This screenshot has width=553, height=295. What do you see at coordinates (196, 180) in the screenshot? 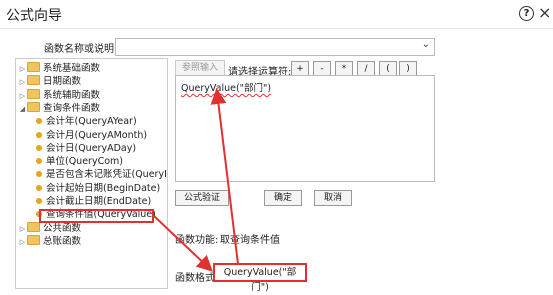
I see `annotation-arrows` at bounding box center [196, 180].